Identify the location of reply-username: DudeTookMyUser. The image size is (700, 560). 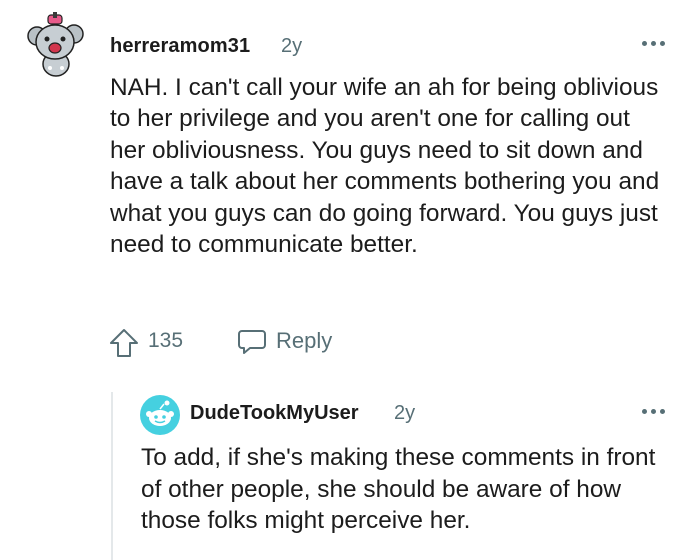
(274, 413).